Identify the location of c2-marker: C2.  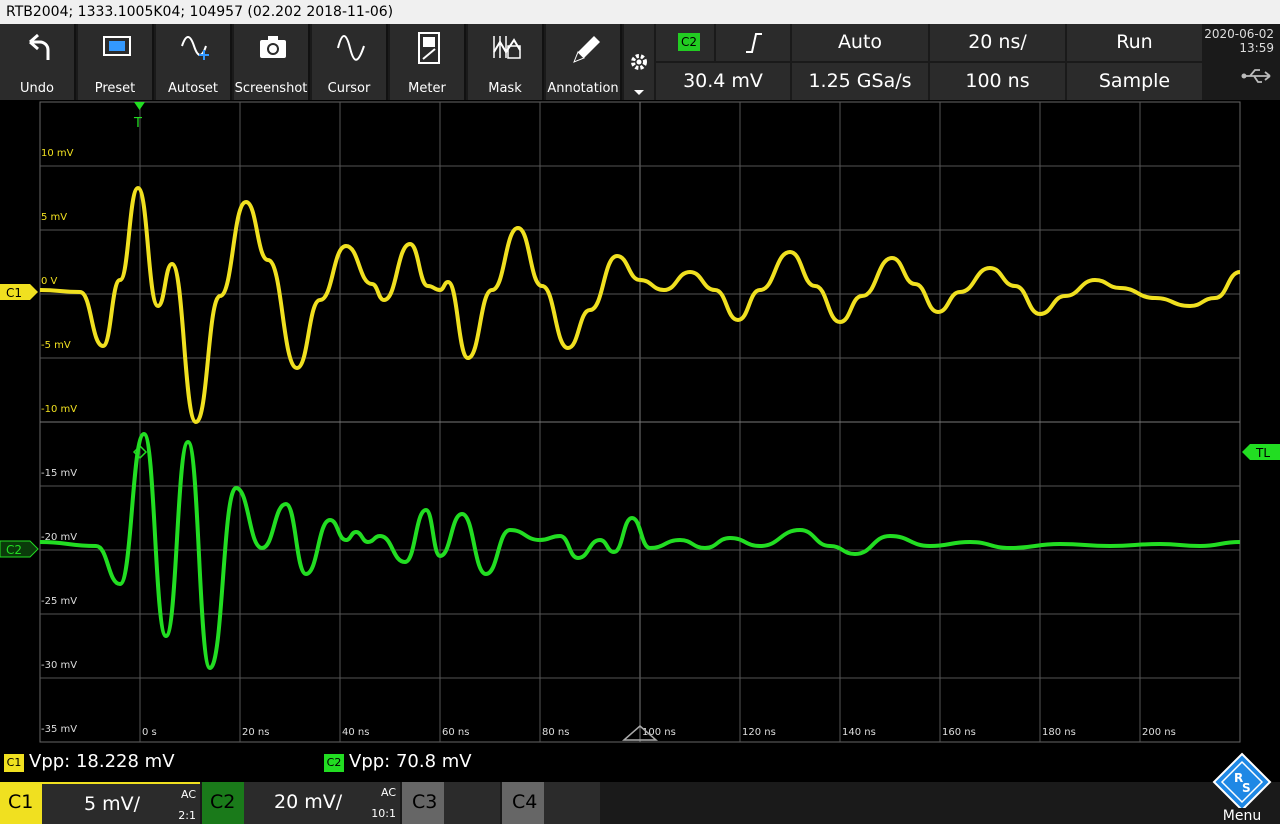
(19, 549).